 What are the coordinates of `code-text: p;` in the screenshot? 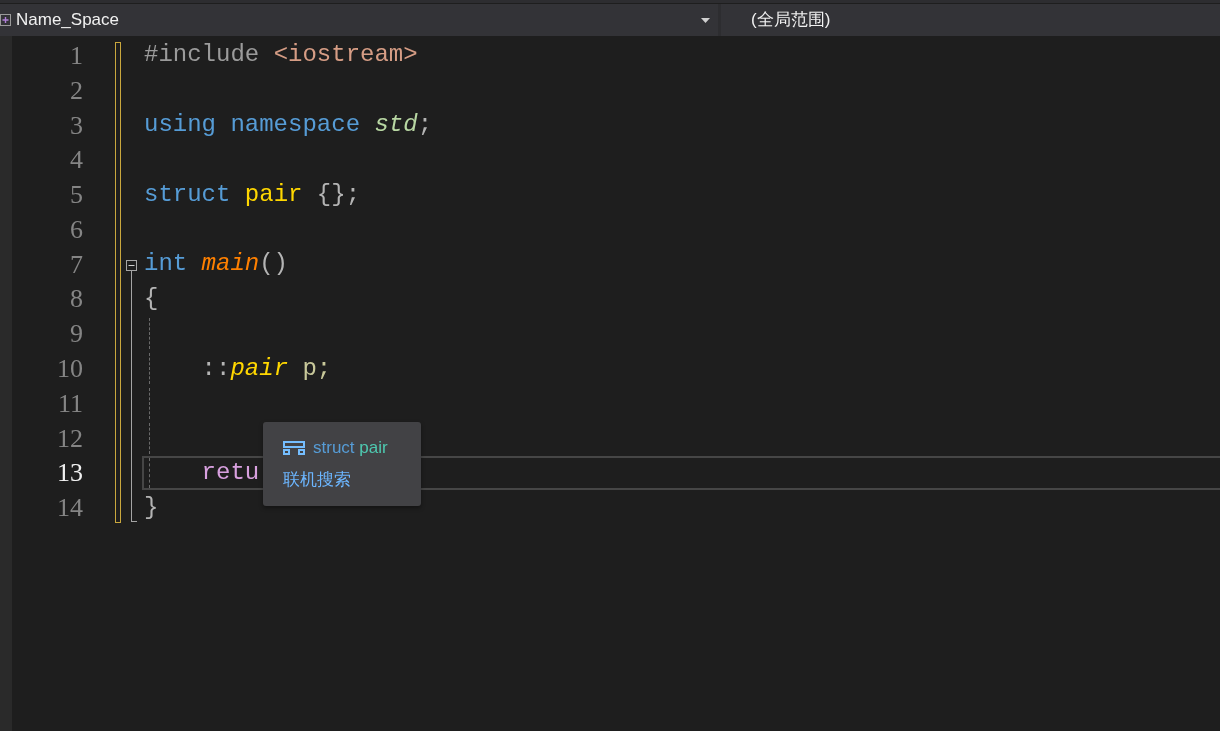 It's located at (316, 368).